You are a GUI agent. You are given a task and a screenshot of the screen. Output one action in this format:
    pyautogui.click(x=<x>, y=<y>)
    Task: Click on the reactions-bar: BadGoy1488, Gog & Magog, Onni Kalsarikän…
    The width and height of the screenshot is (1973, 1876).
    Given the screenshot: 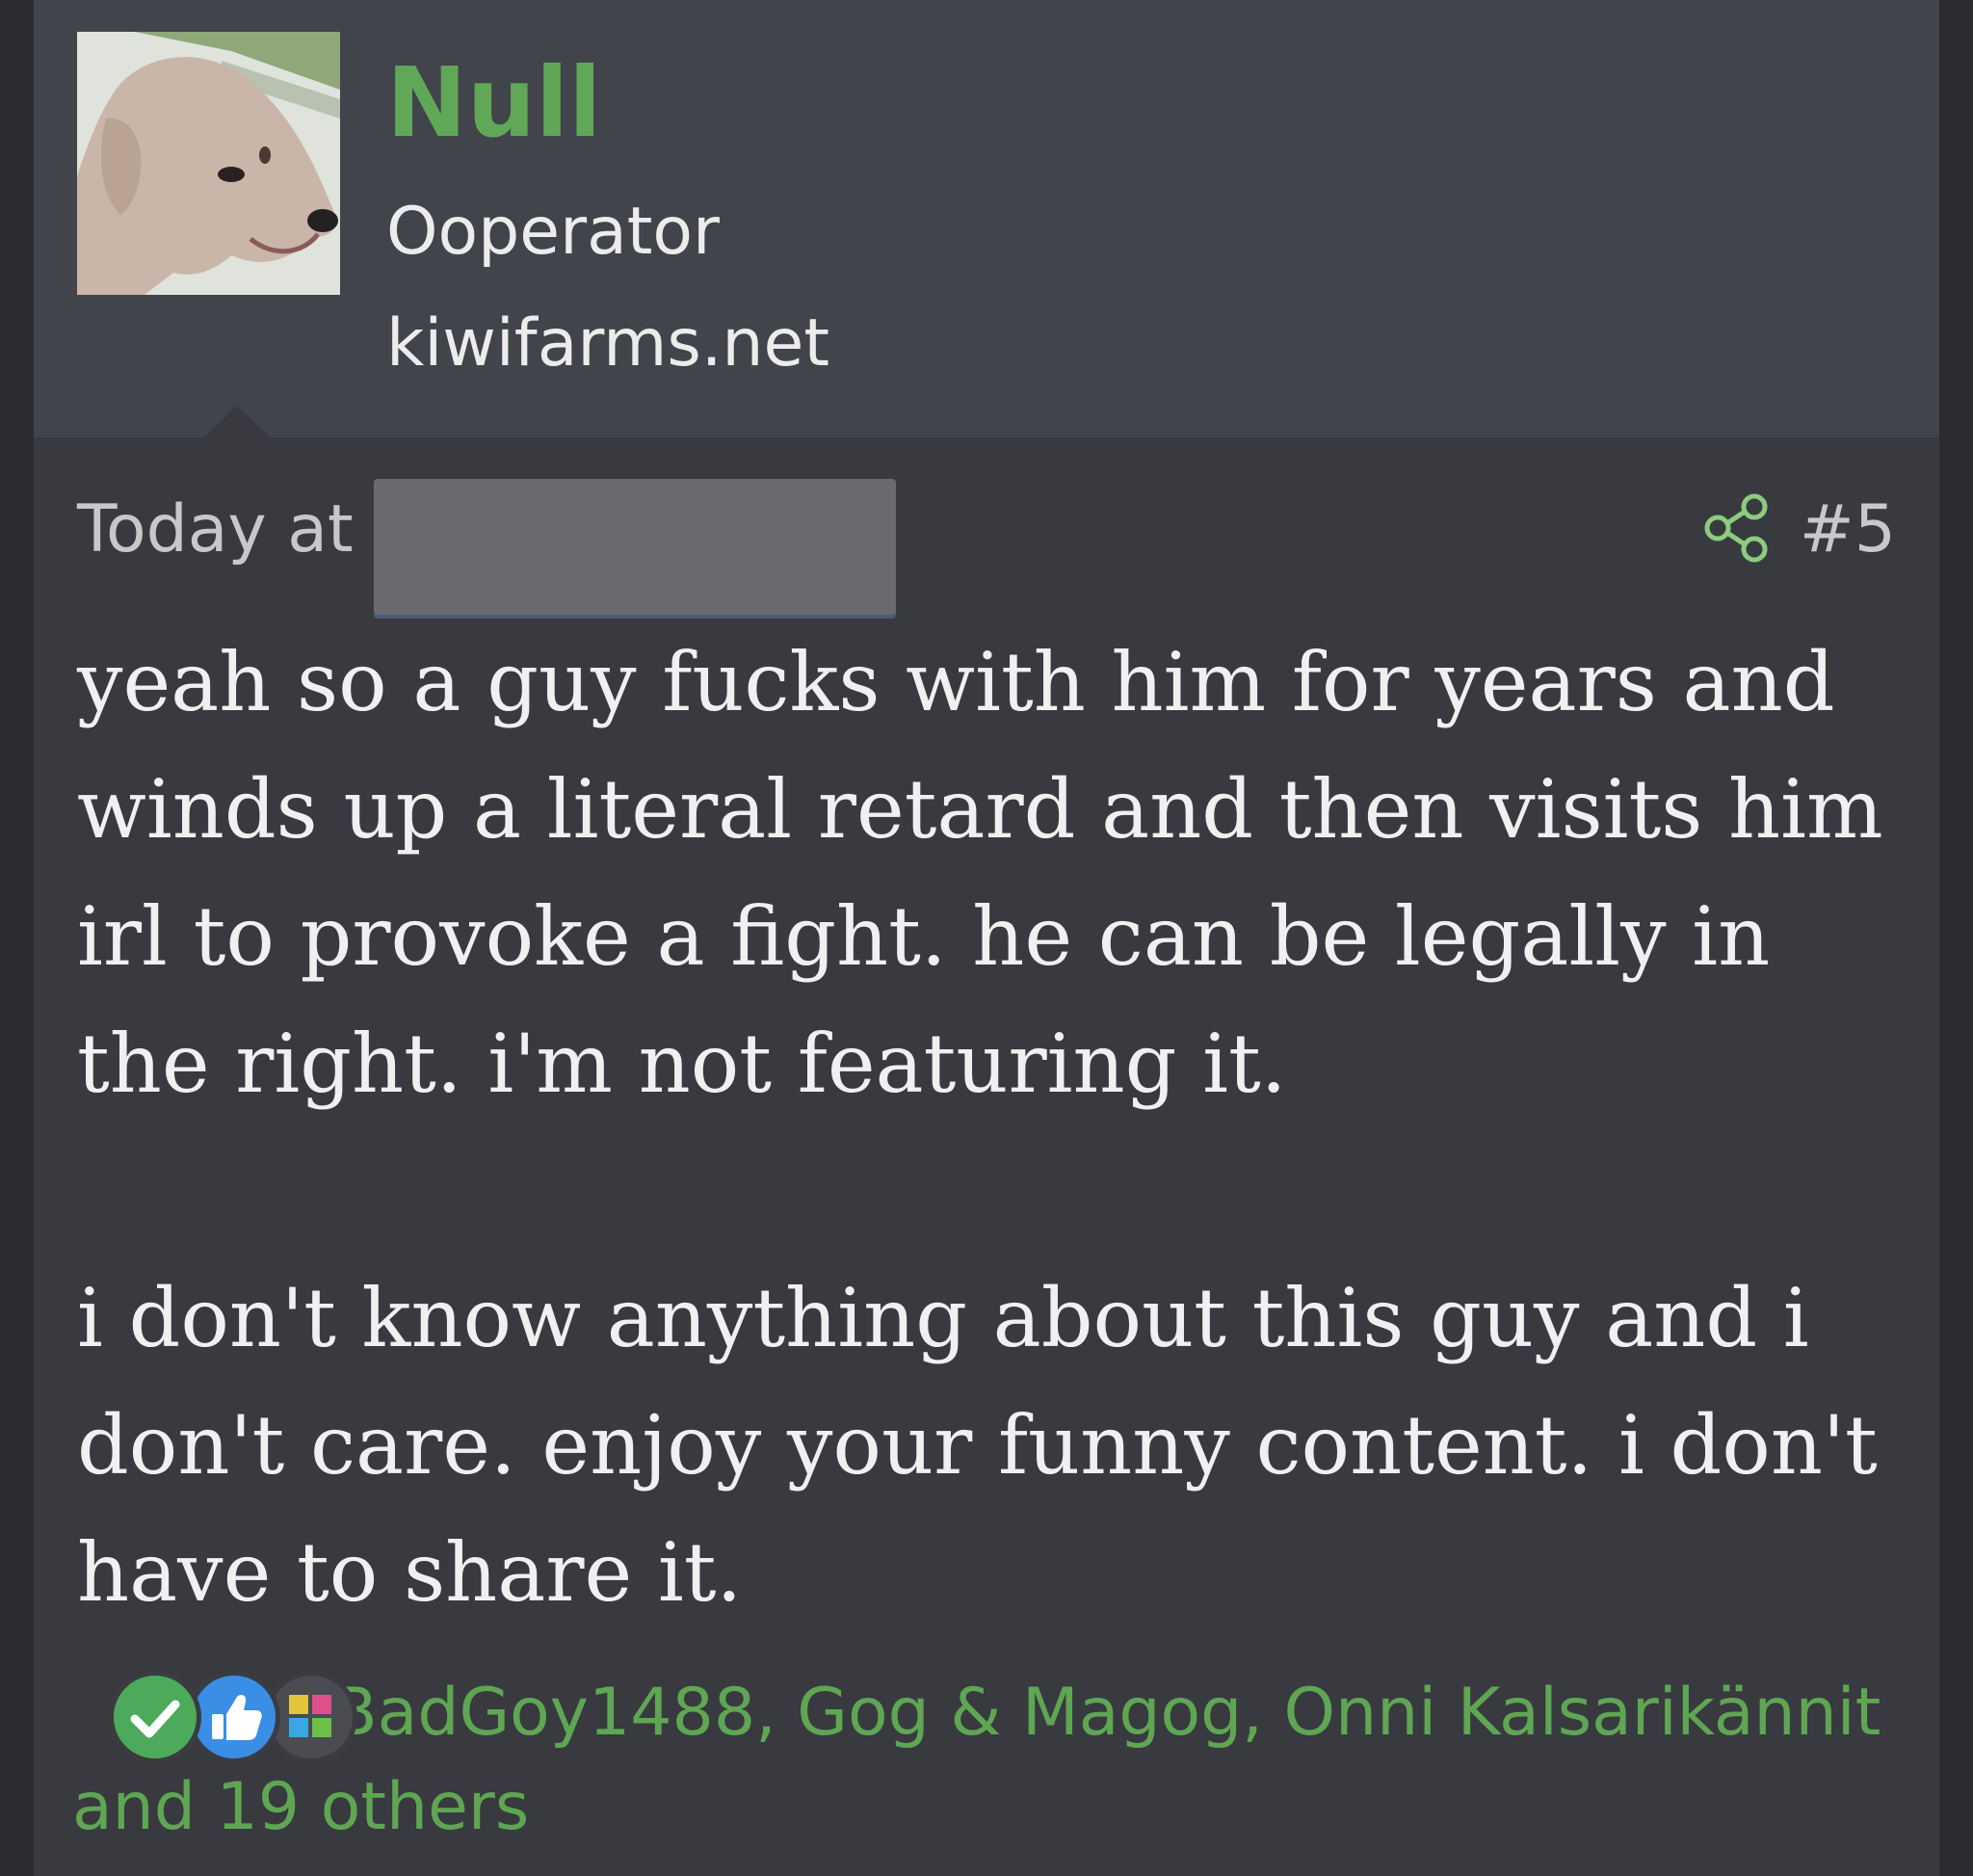 What is the action you would take?
    pyautogui.click(x=997, y=1760)
    